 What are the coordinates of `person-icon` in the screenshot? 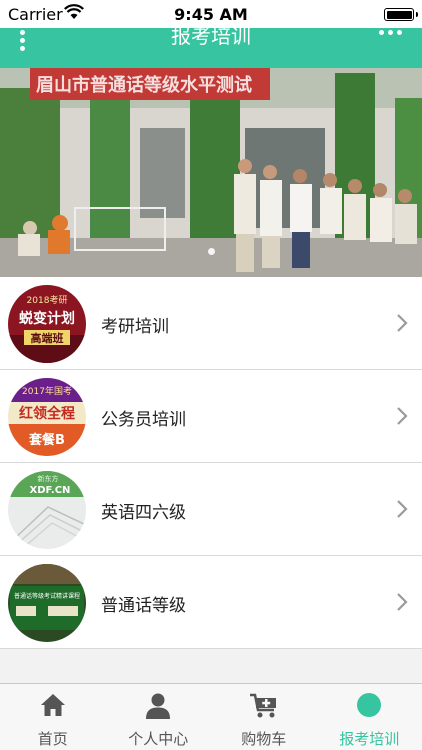 It's located at (158, 708).